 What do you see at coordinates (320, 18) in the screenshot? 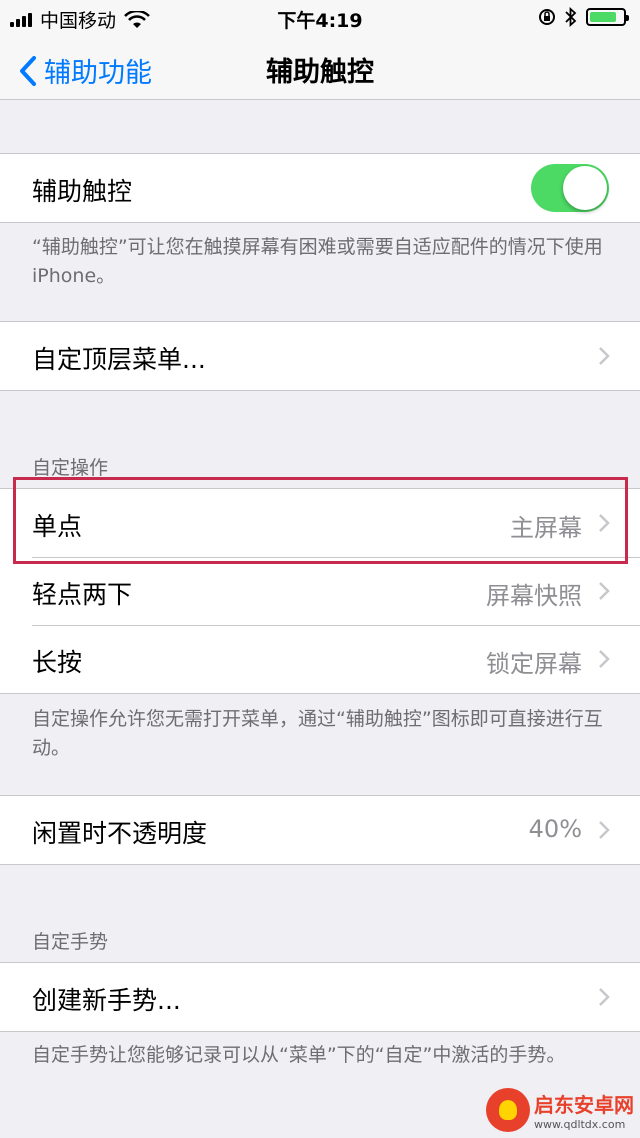
I see `status-bar: 中国移动 下午4:19` at bounding box center [320, 18].